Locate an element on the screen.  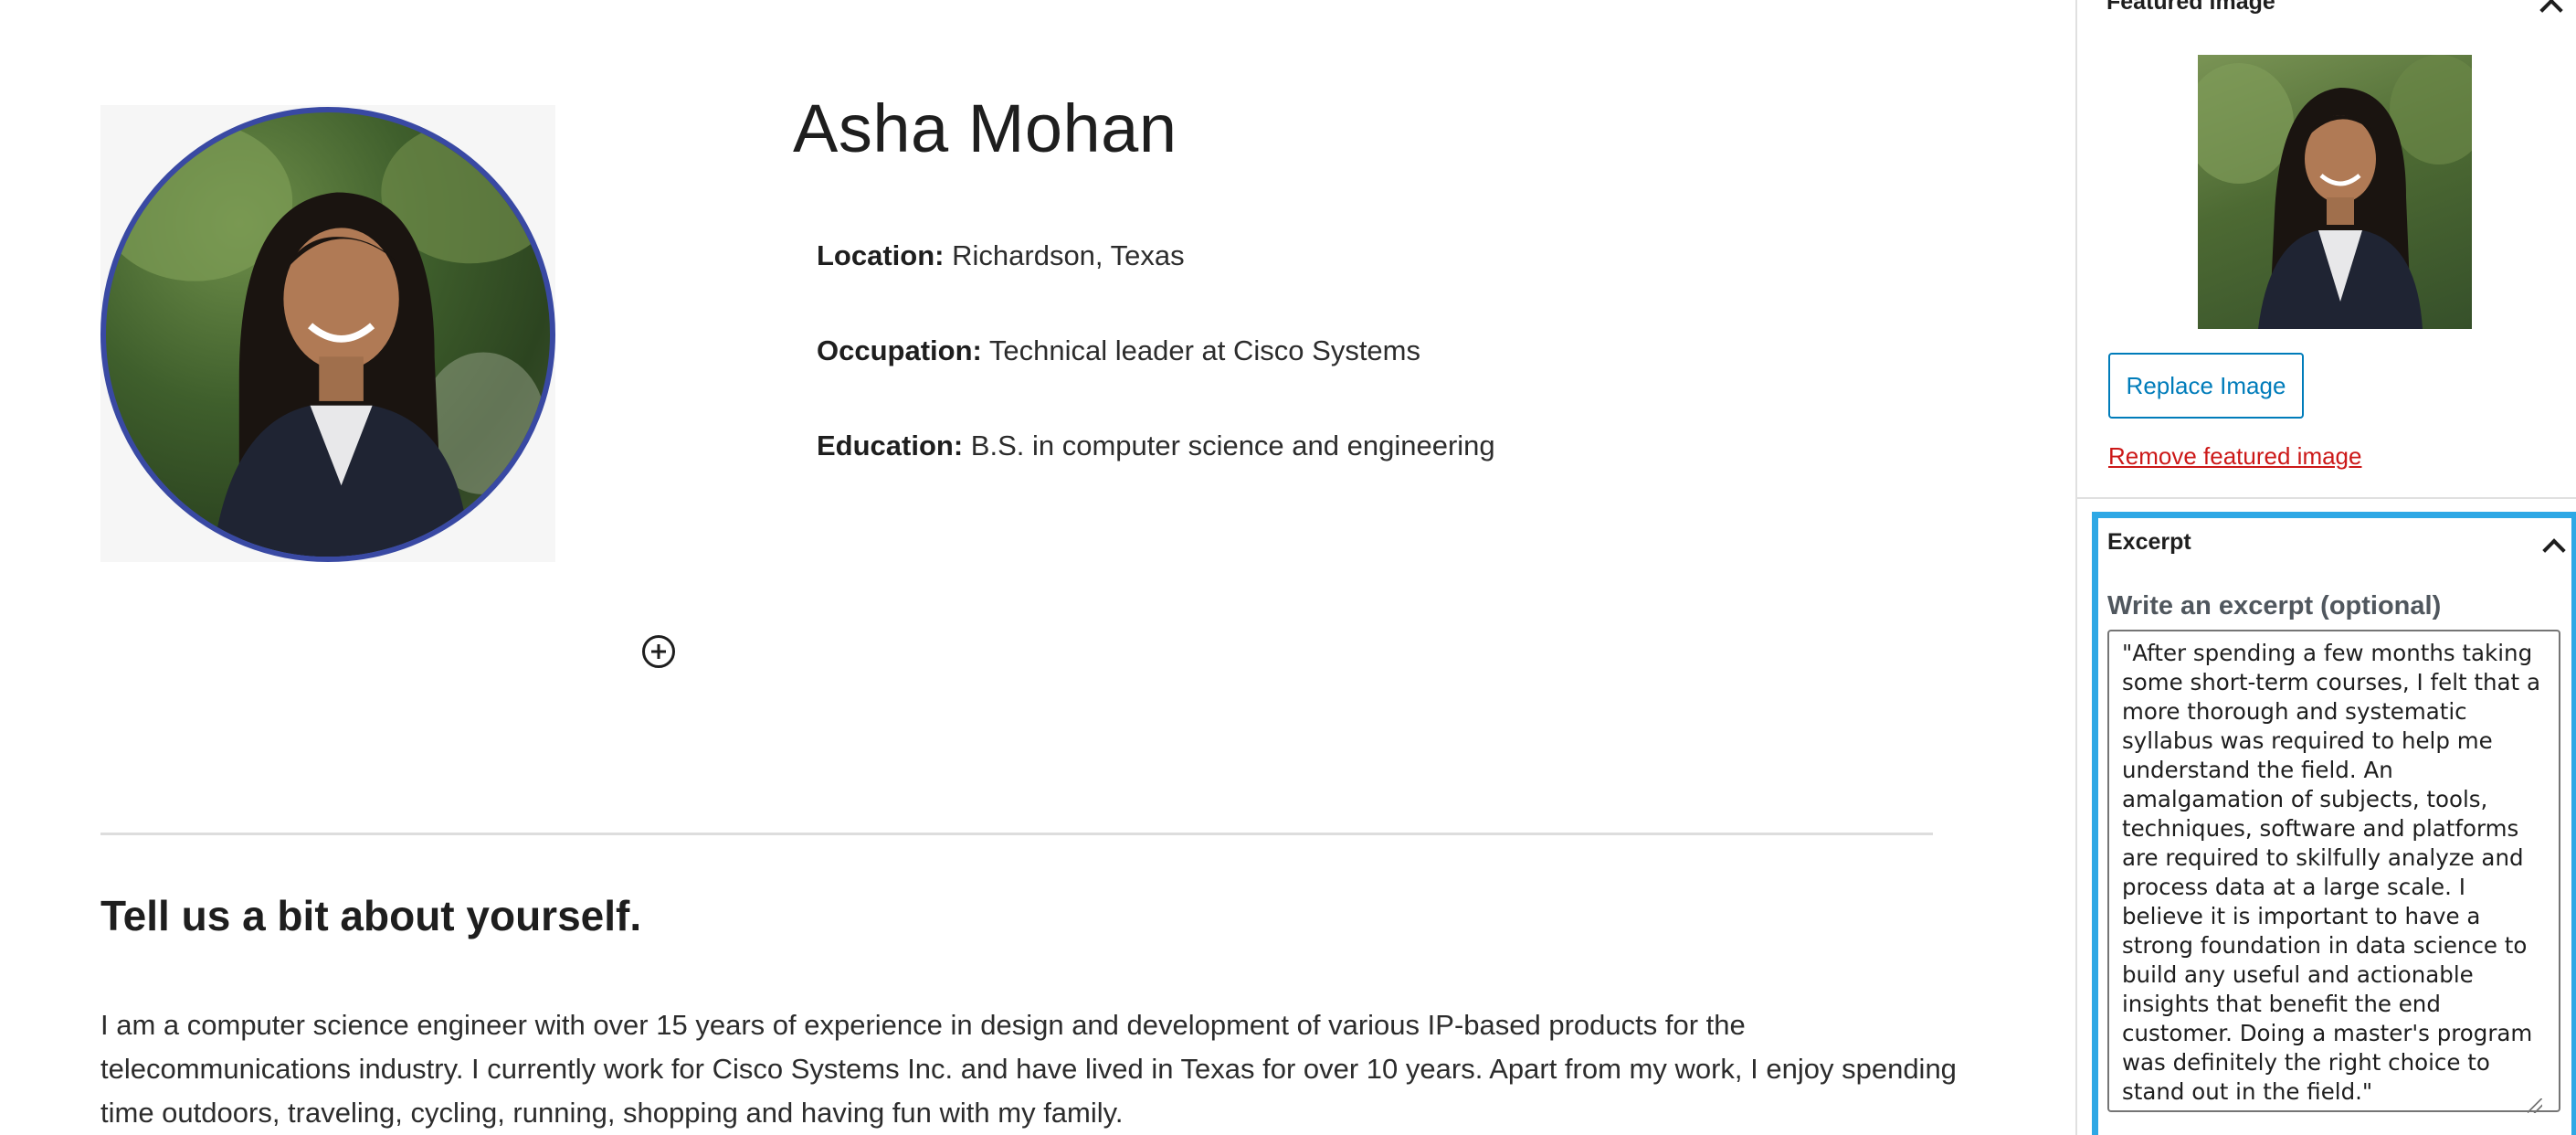
profile-photo is located at coordinates (327, 333).